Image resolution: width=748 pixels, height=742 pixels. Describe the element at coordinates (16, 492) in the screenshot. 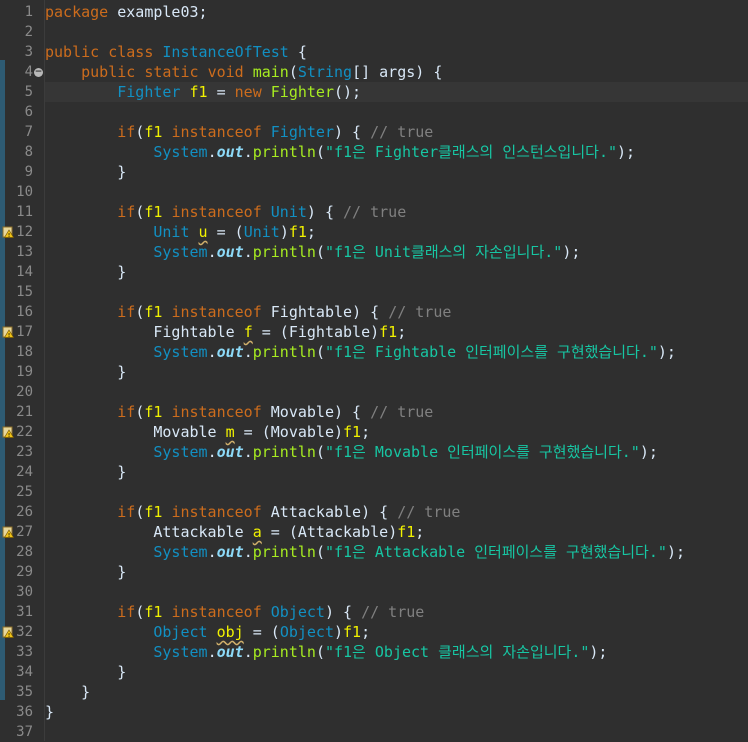

I see `line-number: 25` at that location.